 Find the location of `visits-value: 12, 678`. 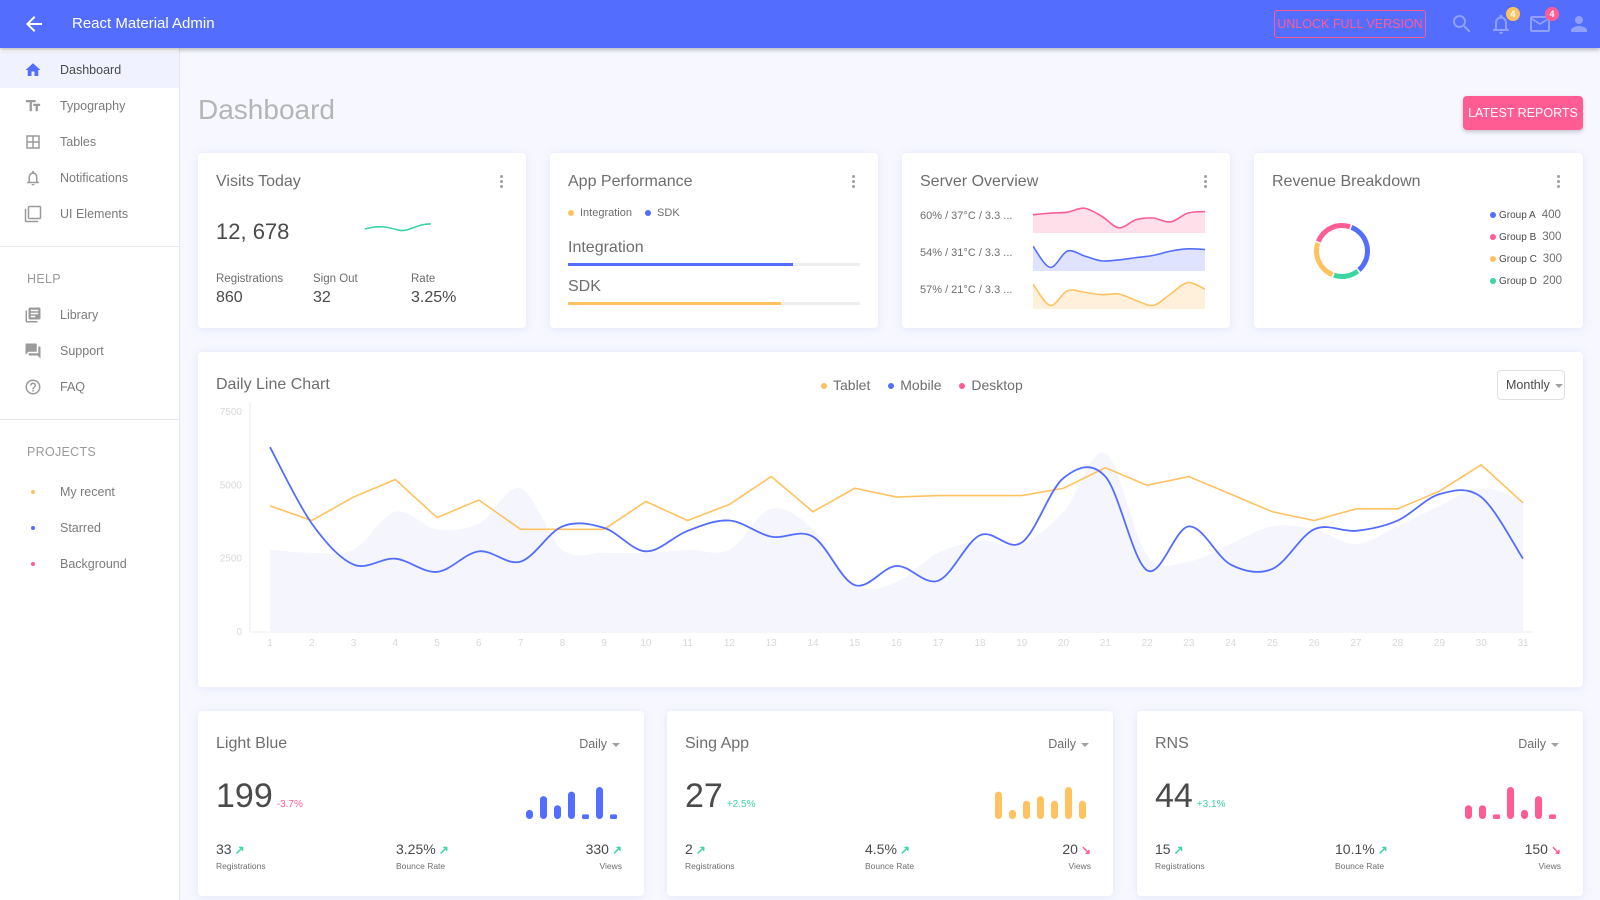

visits-value: 12, 678 is located at coordinates (253, 231).